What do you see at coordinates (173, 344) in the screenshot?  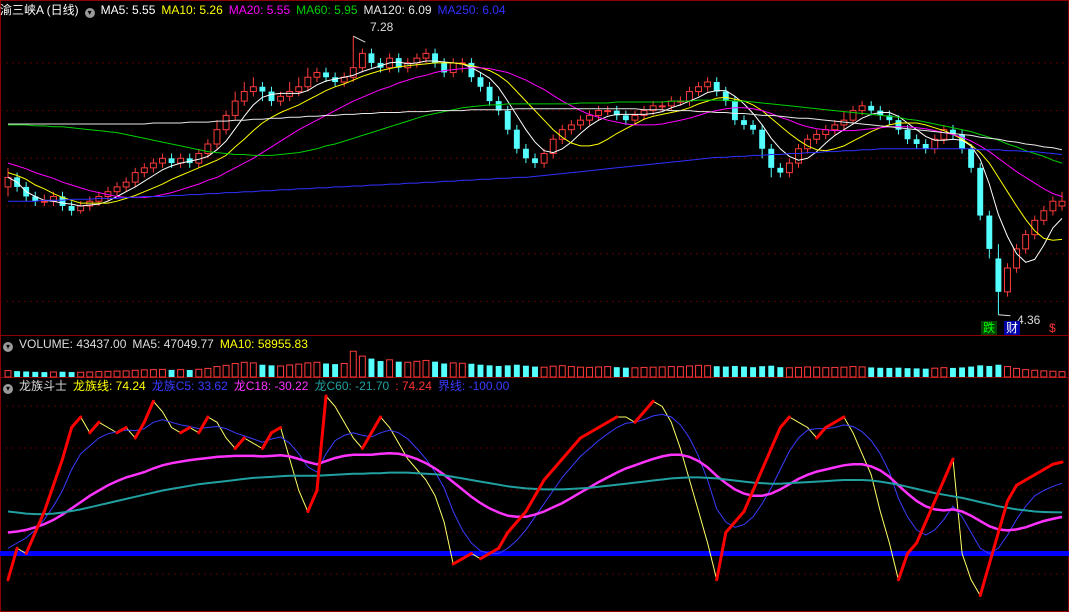 I see `volume-label-1: MA5: 47049.77` at bounding box center [173, 344].